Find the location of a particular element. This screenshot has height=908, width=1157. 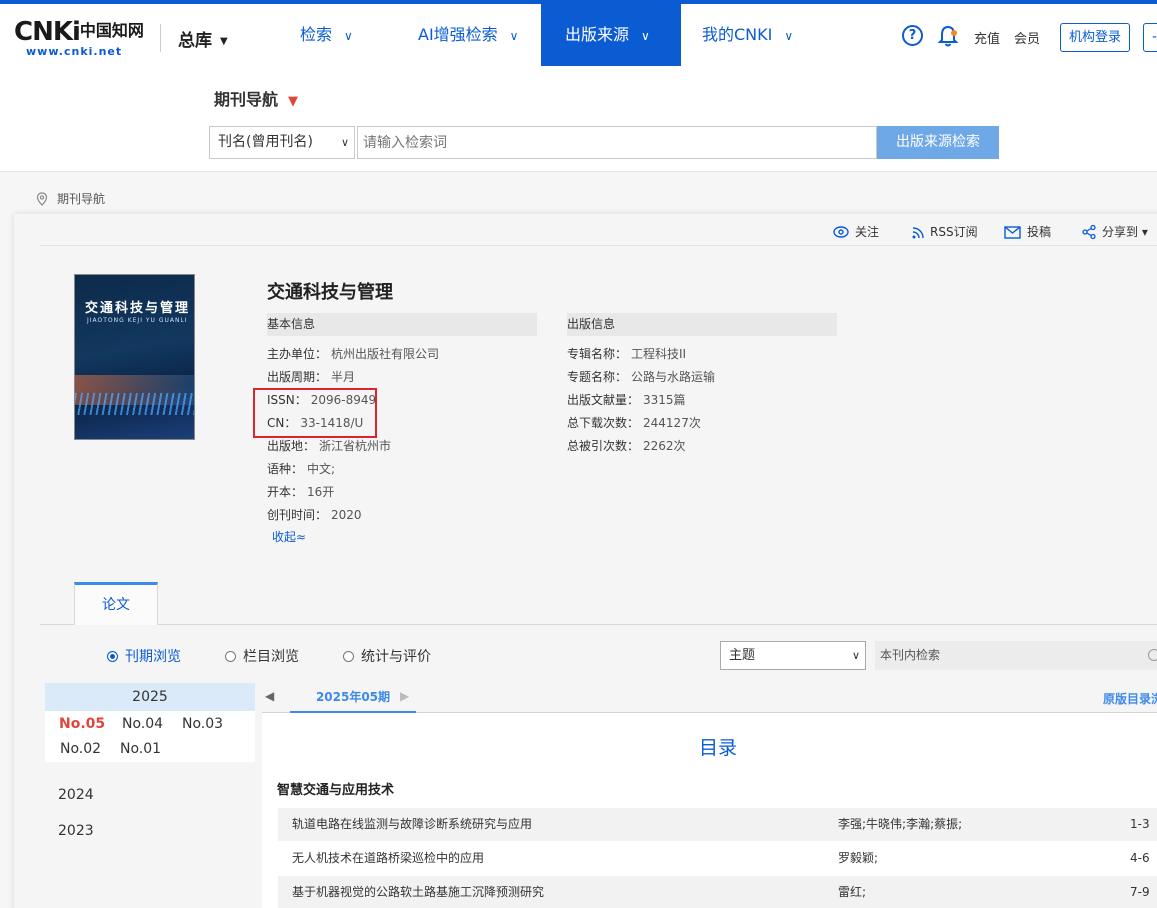

nav-publication-source: 出版来源 ∨ is located at coordinates (611, 35).